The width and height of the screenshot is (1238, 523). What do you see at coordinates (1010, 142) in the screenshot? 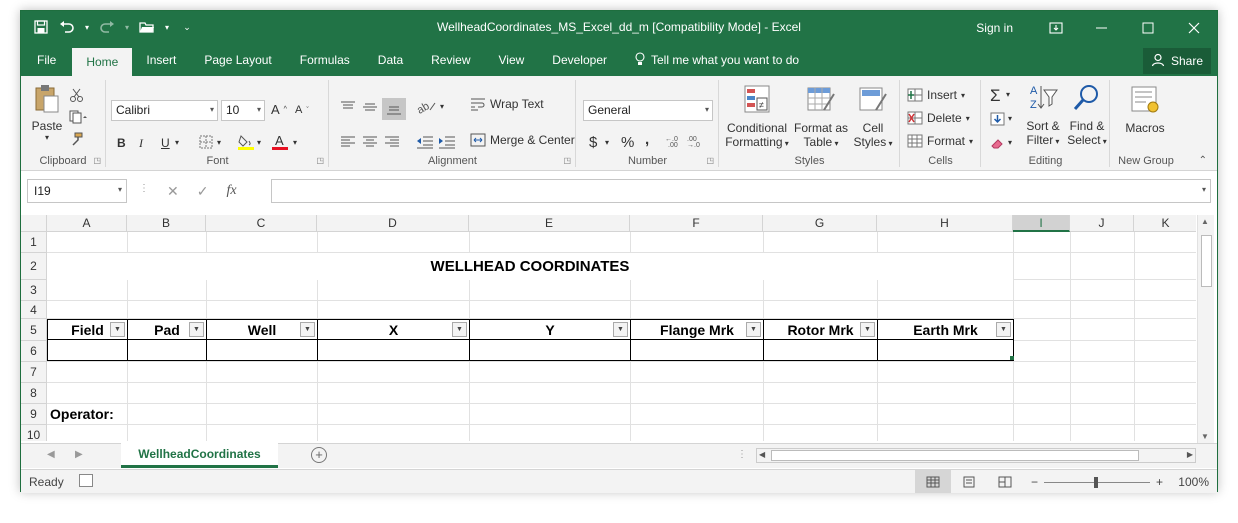
I see `clear-dropdown-icon: ▾` at bounding box center [1010, 142].